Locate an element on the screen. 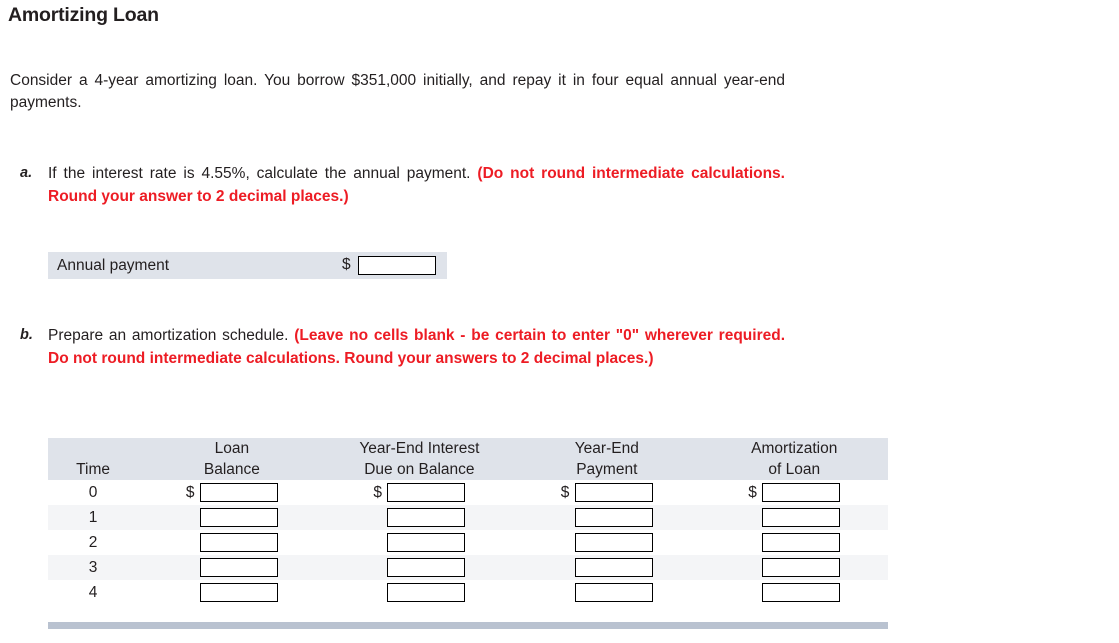 This screenshot has height=643, width=1119. annual-payment-label: Annual payment is located at coordinates (113, 265).